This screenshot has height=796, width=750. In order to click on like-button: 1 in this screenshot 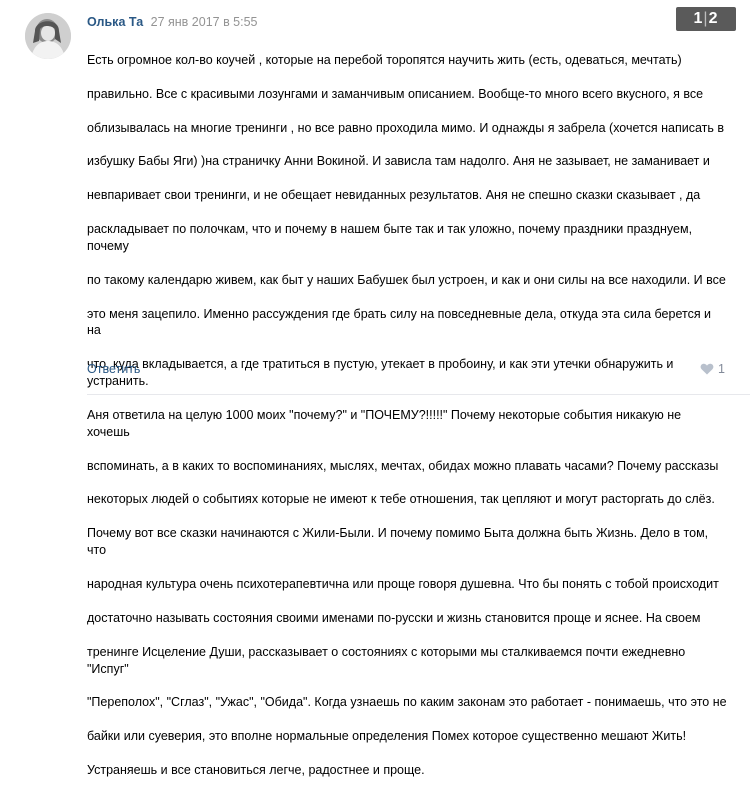, I will do `click(712, 369)`.